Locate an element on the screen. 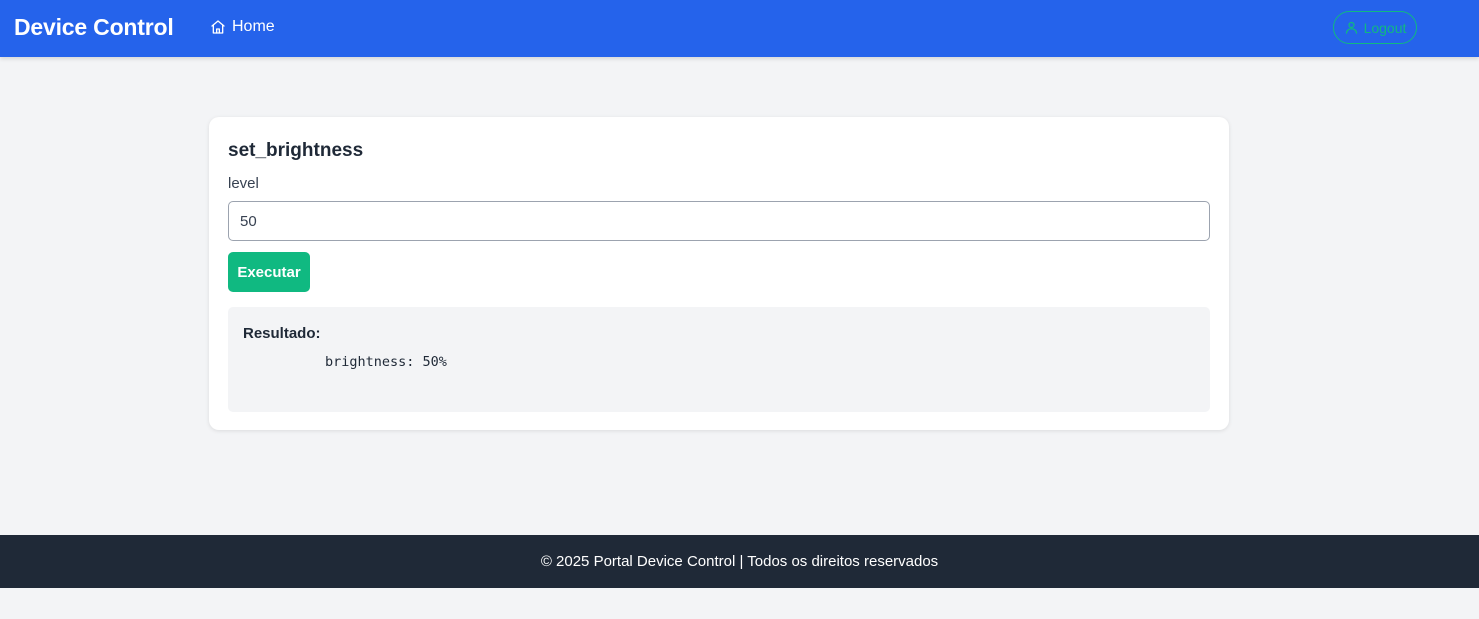  logout-button: Logout is located at coordinates (1375, 27).